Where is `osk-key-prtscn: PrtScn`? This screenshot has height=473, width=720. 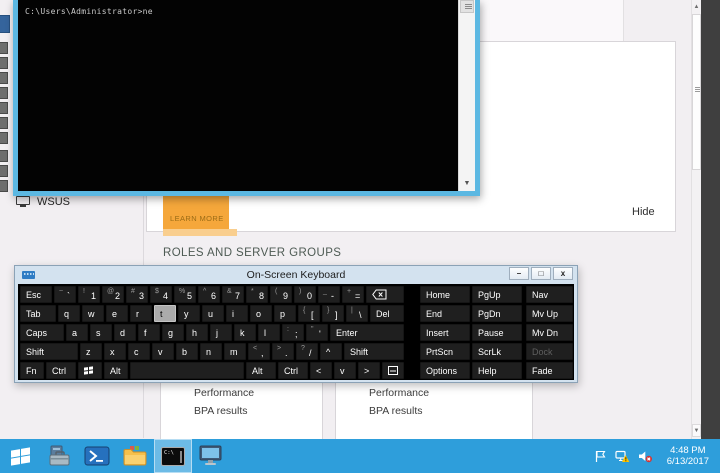 osk-key-prtscn: PrtScn is located at coordinates (445, 351).